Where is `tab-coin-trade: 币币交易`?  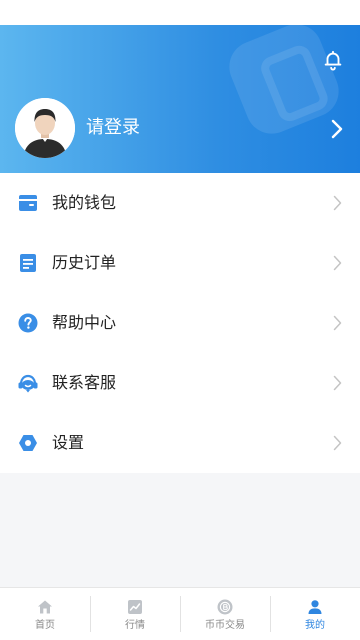
tab-coin-trade: 币币交易 is located at coordinates (225, 614).